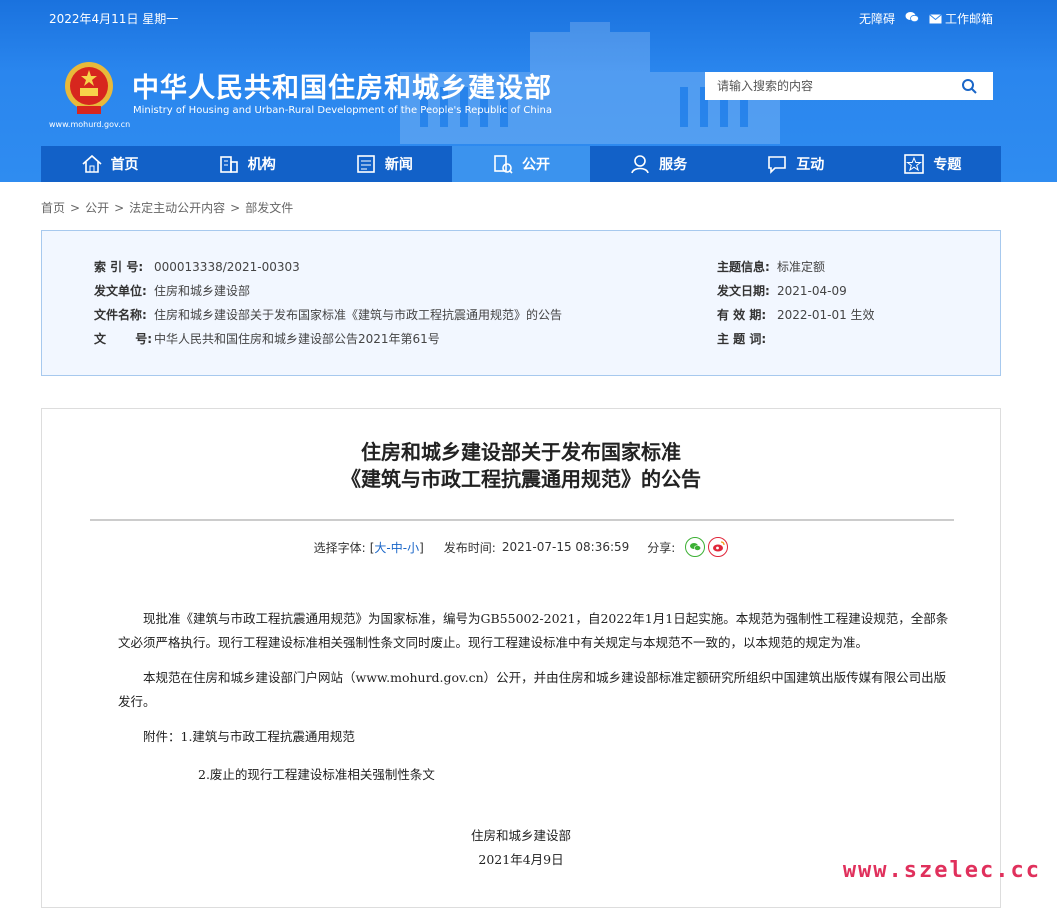 The image size is (1057, 908). Describe the element at coordinates (837, 86) in the screenshot. I see `search-input` at that location.